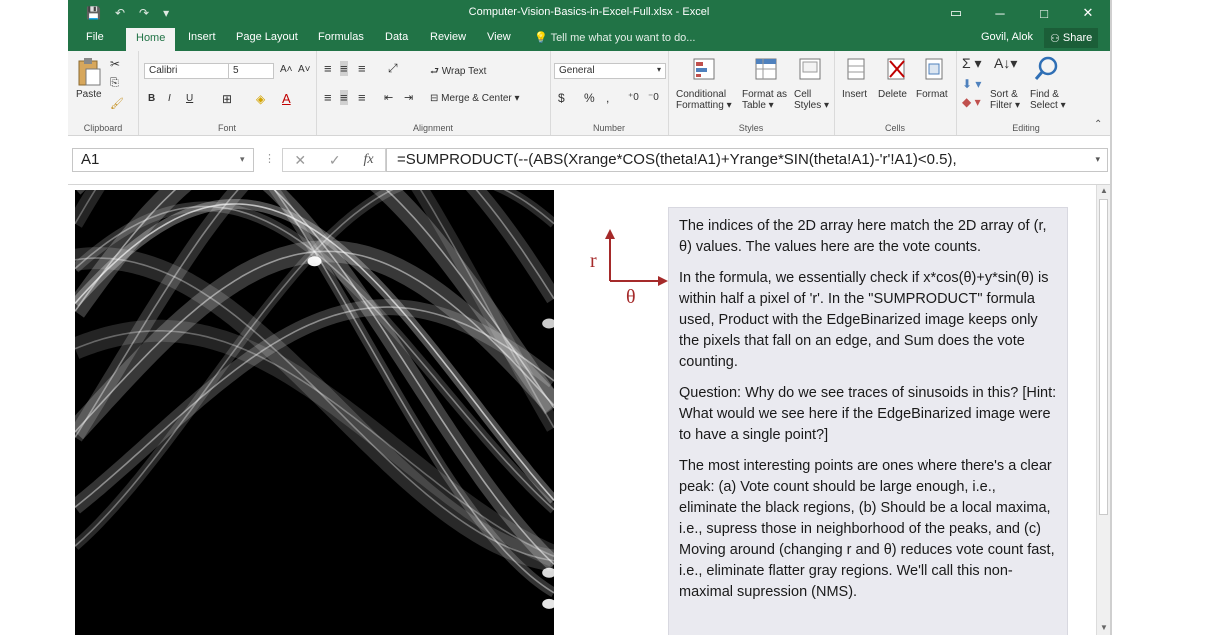 This screenshot has width=1214, height=635. I want to click on tab-formulas: Formulas, so click(341, 37).